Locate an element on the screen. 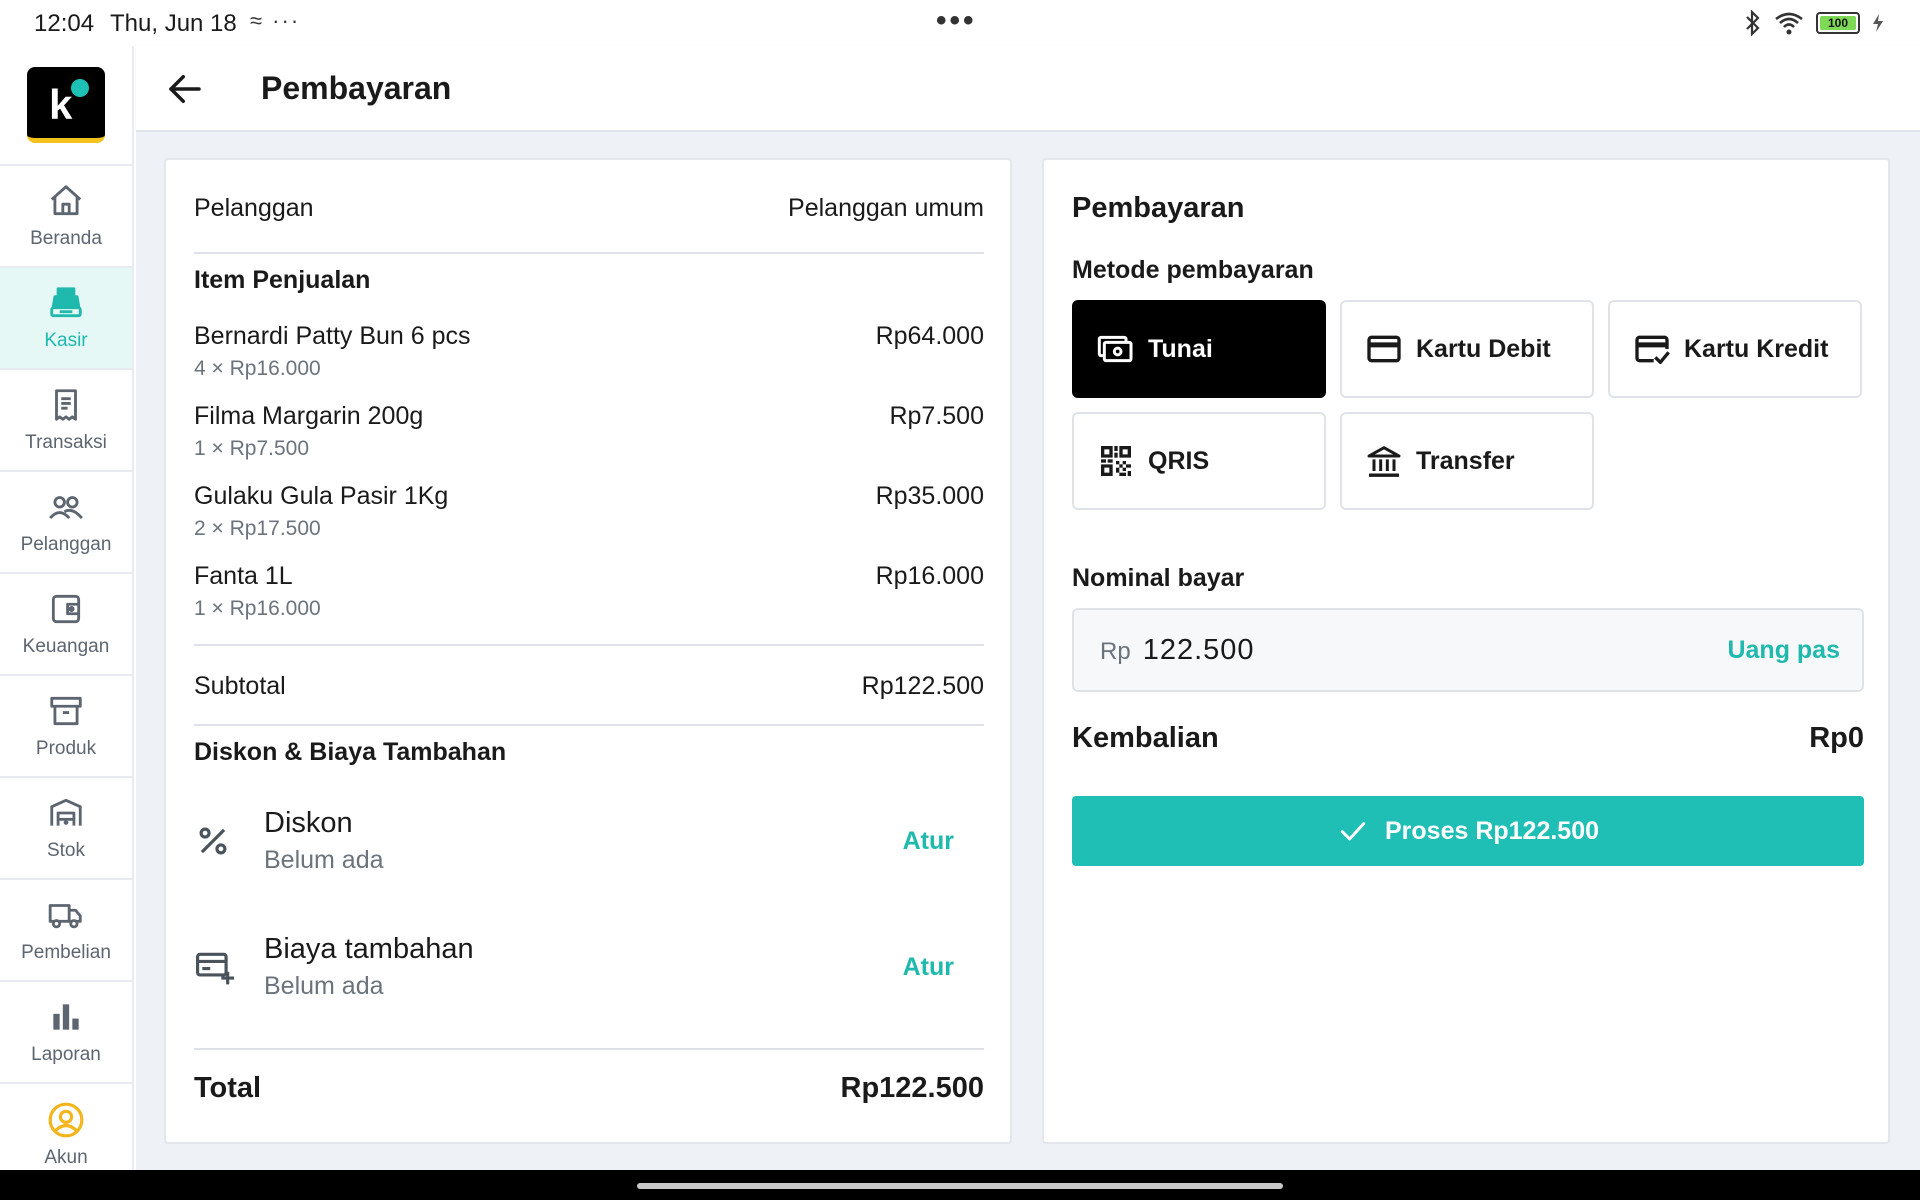 The height and width of the screenshot is (1200, 1920). page-title: Pembayaran is located at coordinates (356, 88).